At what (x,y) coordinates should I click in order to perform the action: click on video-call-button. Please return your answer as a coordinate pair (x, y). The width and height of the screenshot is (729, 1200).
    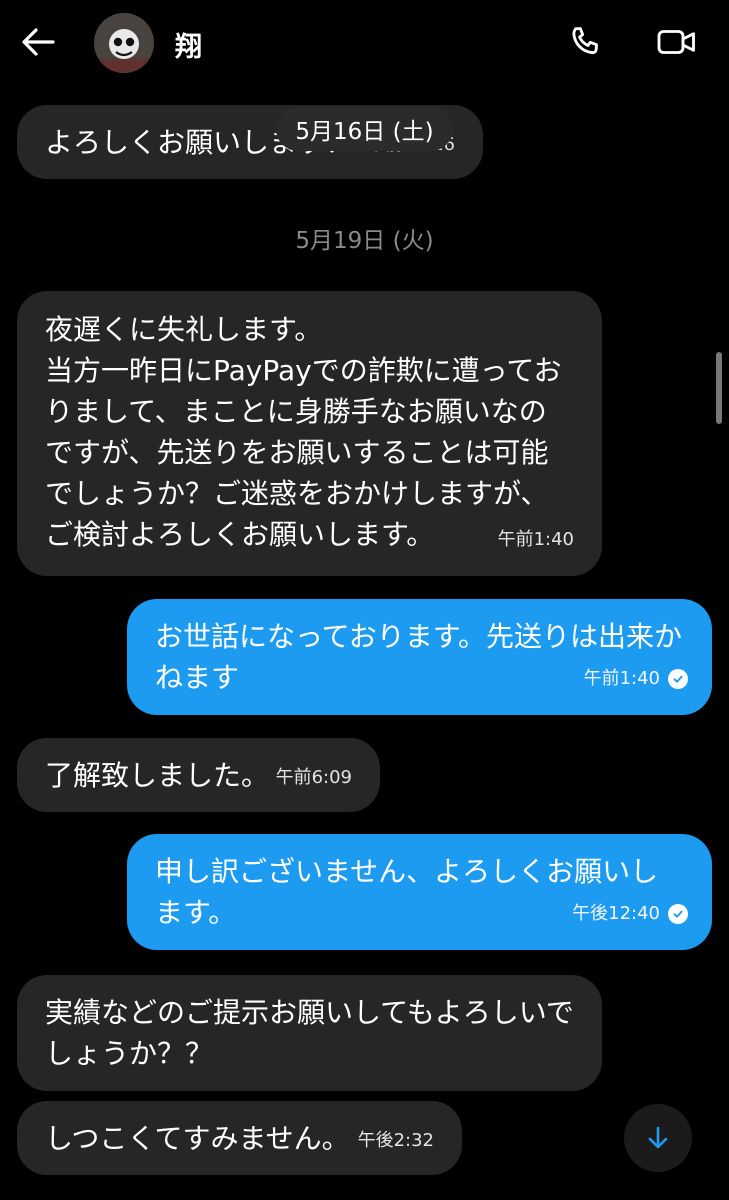
    Looking at the image, I should click on (677, 42).